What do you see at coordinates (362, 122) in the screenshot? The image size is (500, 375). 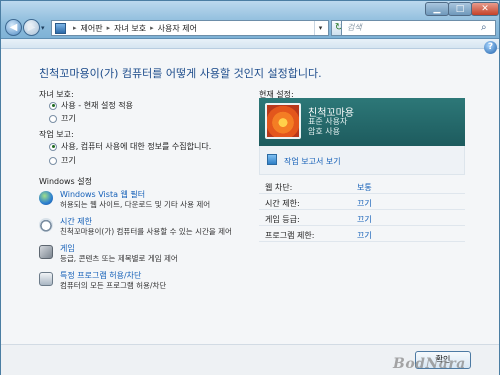 I see `user-tile: 친척꼬마용 표준 사용자 암호 사용` at bounding box center [362, 122].